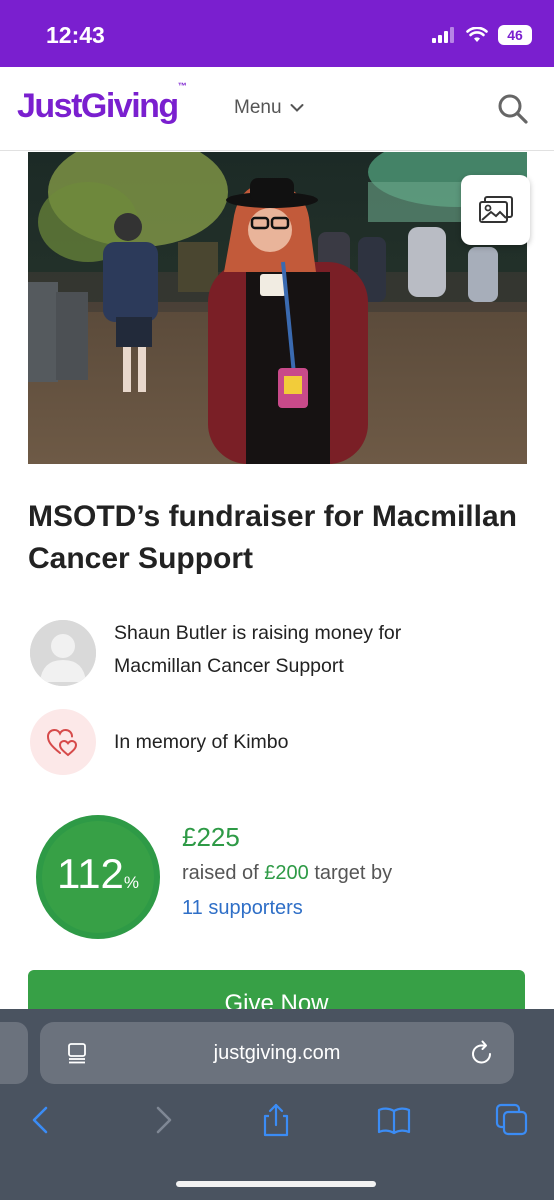 The width and height of the screenshot is (554, 1200). I want to click on previous-tab-peek, so click(14, 1053).